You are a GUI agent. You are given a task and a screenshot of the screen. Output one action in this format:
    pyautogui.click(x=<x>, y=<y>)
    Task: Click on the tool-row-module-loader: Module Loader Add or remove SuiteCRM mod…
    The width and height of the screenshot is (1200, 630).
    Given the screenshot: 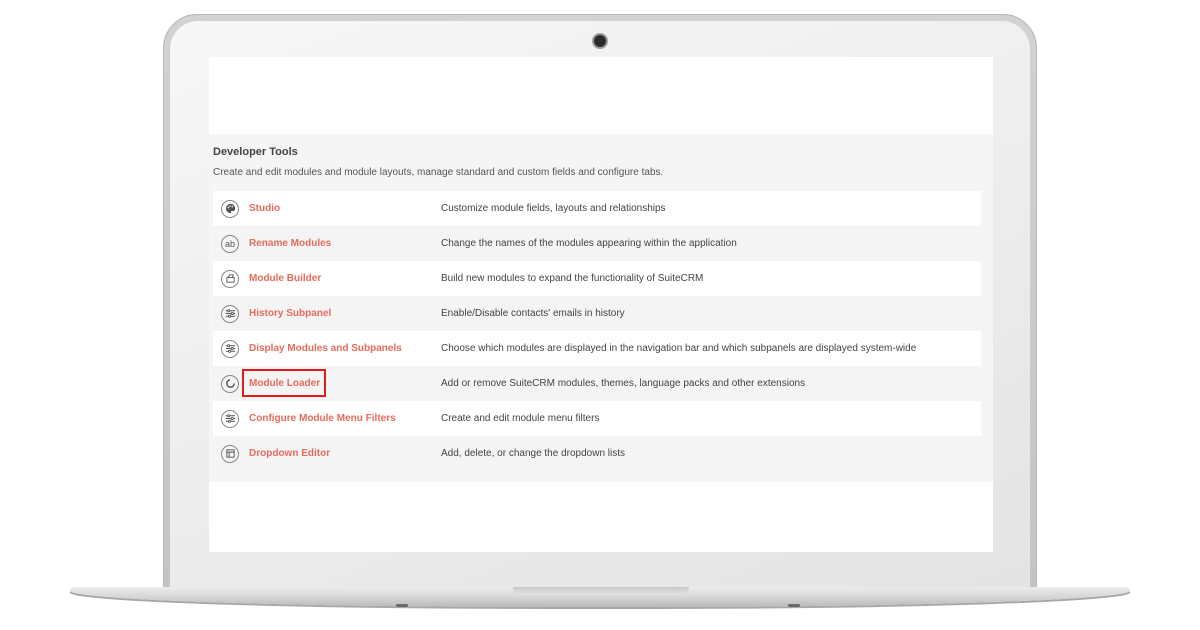 What is the action you would take?
    pyautogui.click(x=597, y=383)
    